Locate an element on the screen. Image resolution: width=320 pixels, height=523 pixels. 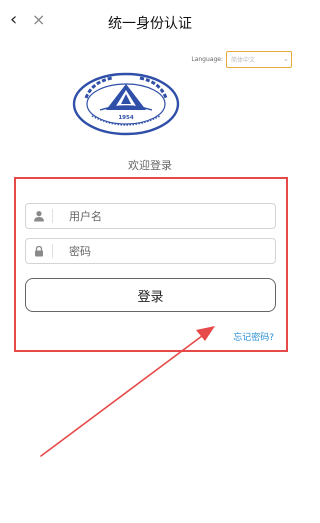
chevron-down-icon: ⌄ is located at coordinates (286, 59).